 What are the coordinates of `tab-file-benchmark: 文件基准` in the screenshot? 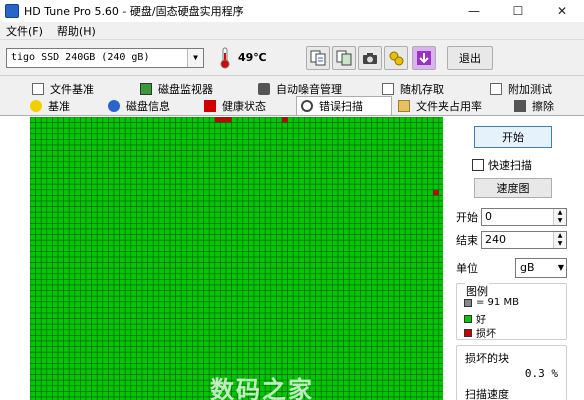 It's located at (63, 88).